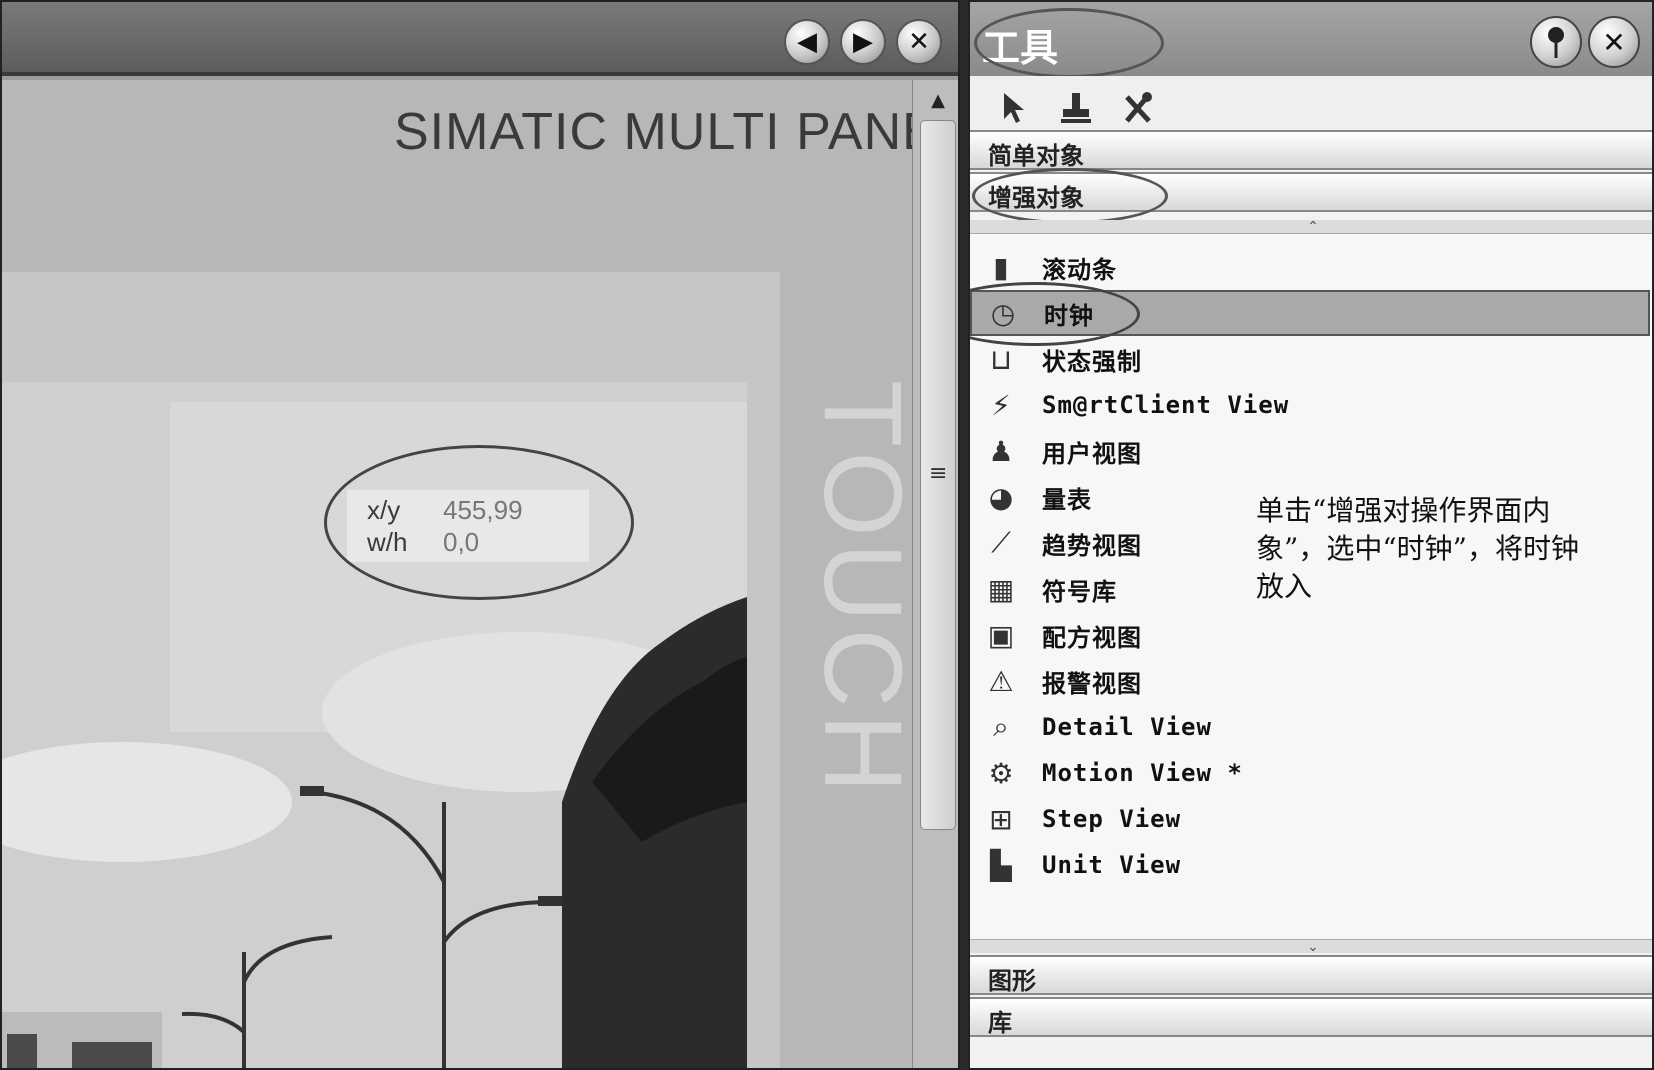  I want to click on list-item-label: 用户视图, so click(1092, 453).